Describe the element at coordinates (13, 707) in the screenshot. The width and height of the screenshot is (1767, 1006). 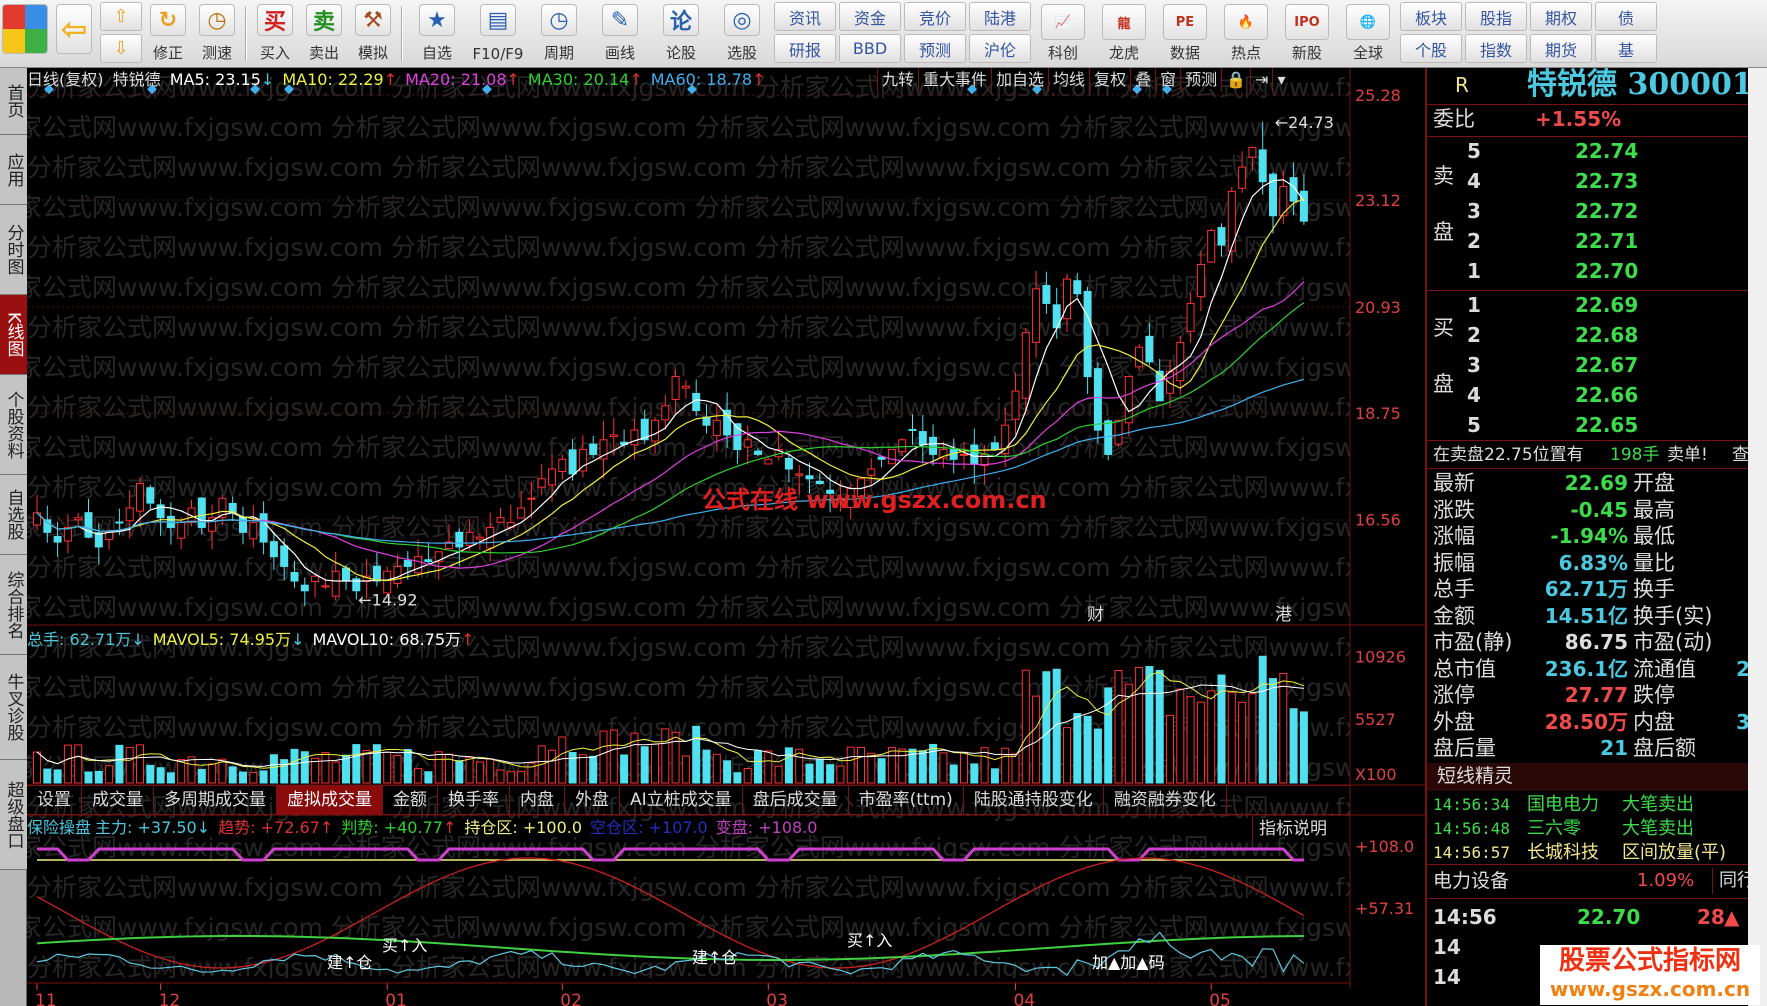
I see `sidebar-tab-7: 牛叉诊股` at that location.